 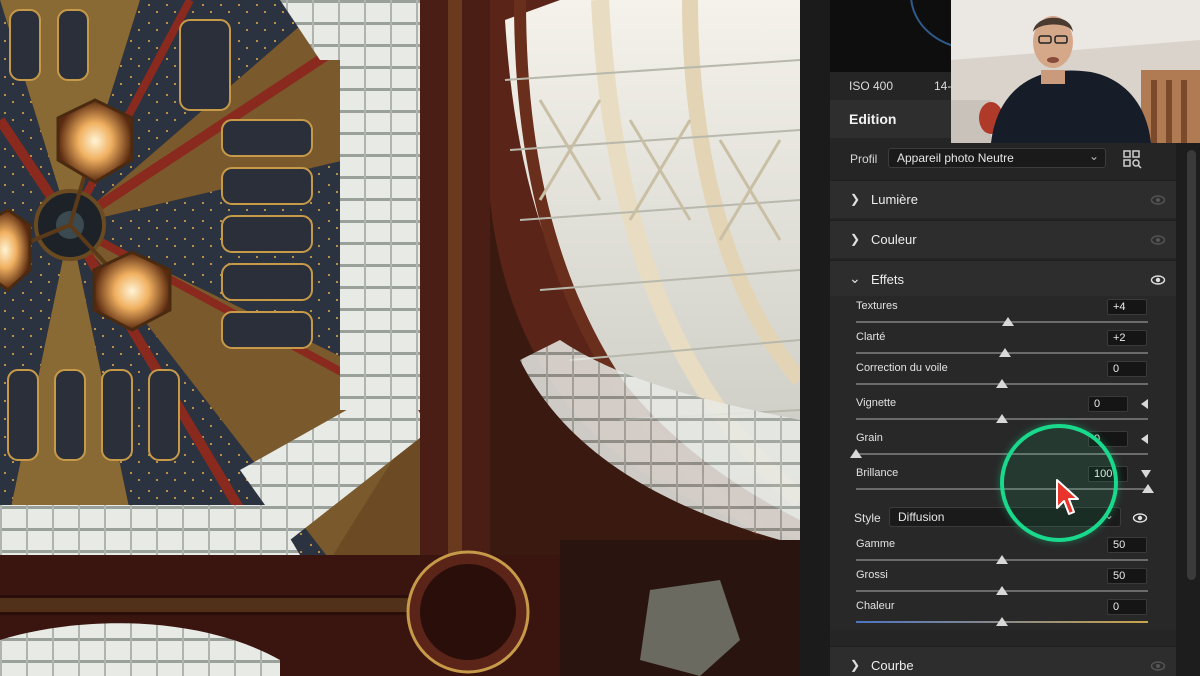 I want to click on style-select-value: Diffusion, so click(x=921, y=517).